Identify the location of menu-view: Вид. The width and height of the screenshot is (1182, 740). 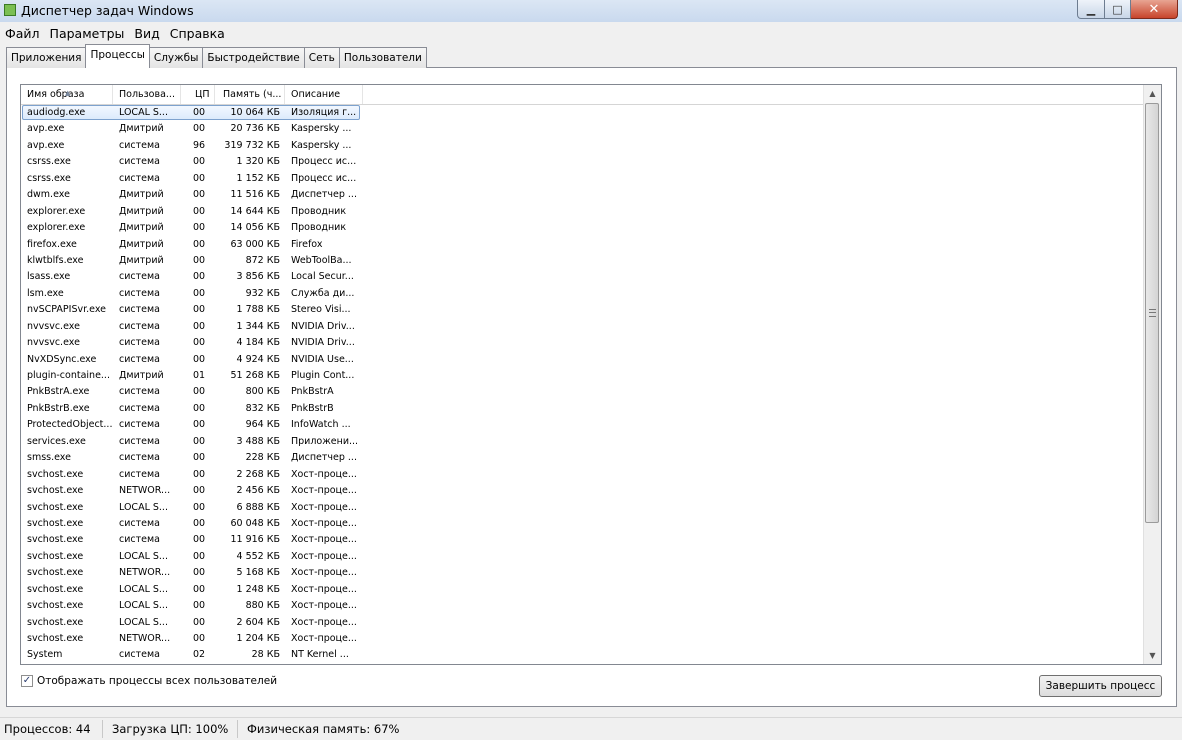
(146, 33).